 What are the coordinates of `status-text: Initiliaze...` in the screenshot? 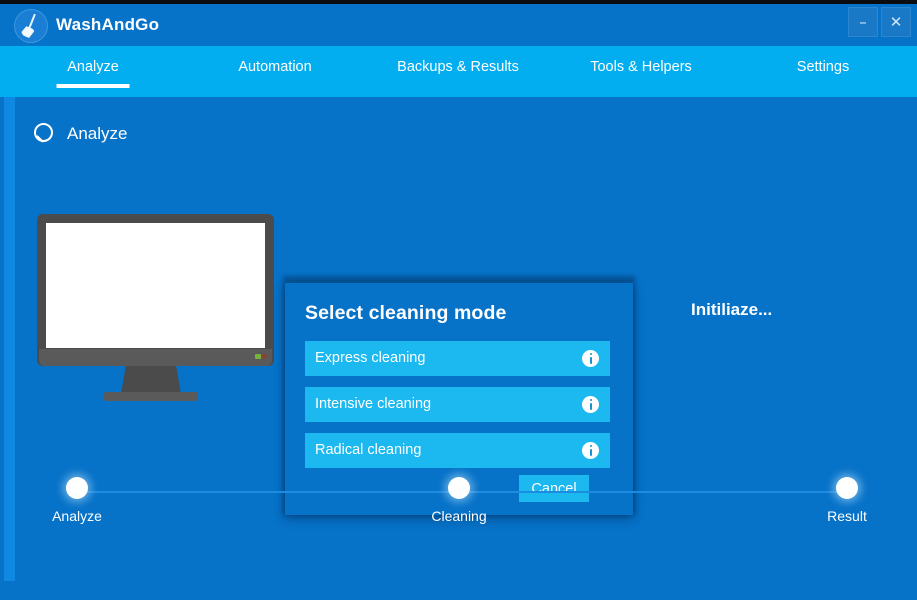 It's located at (732, 309).